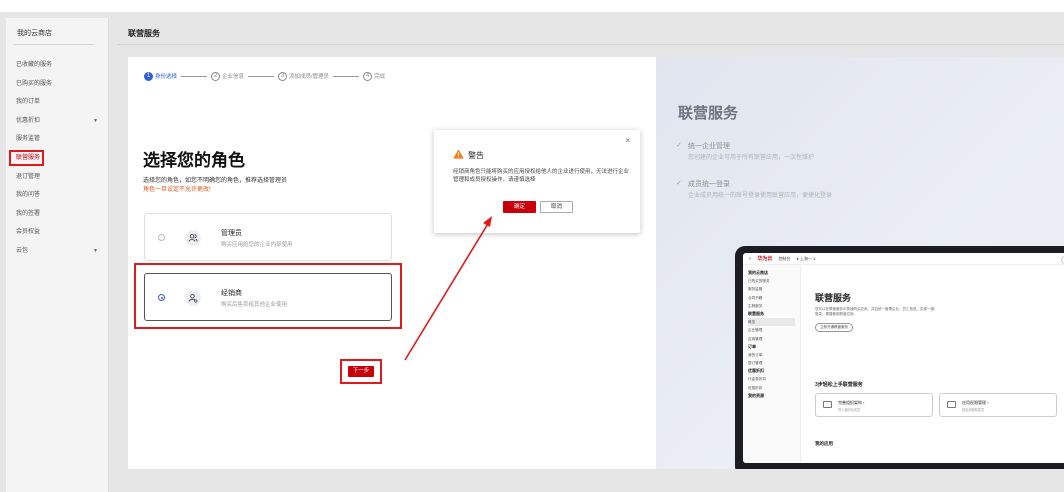  Describe the element at coordinates (28, 232) in the screenshot. I see `sidebar-item-label: 会员权益` at that location.